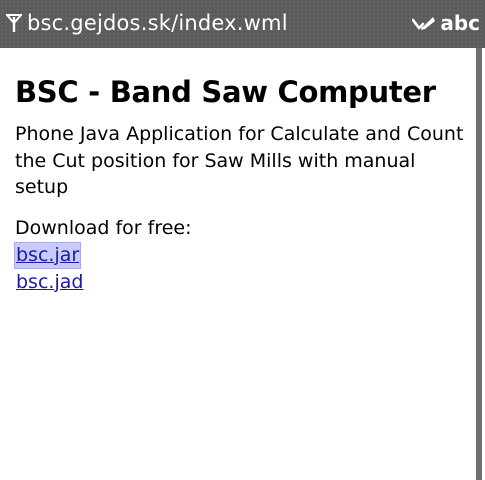 The height and width of the screenshot is (480, 485). Describe the element at coordinates (241, 255) in the screenshot. I see `link-row-jar: bsc.jar` at that location.